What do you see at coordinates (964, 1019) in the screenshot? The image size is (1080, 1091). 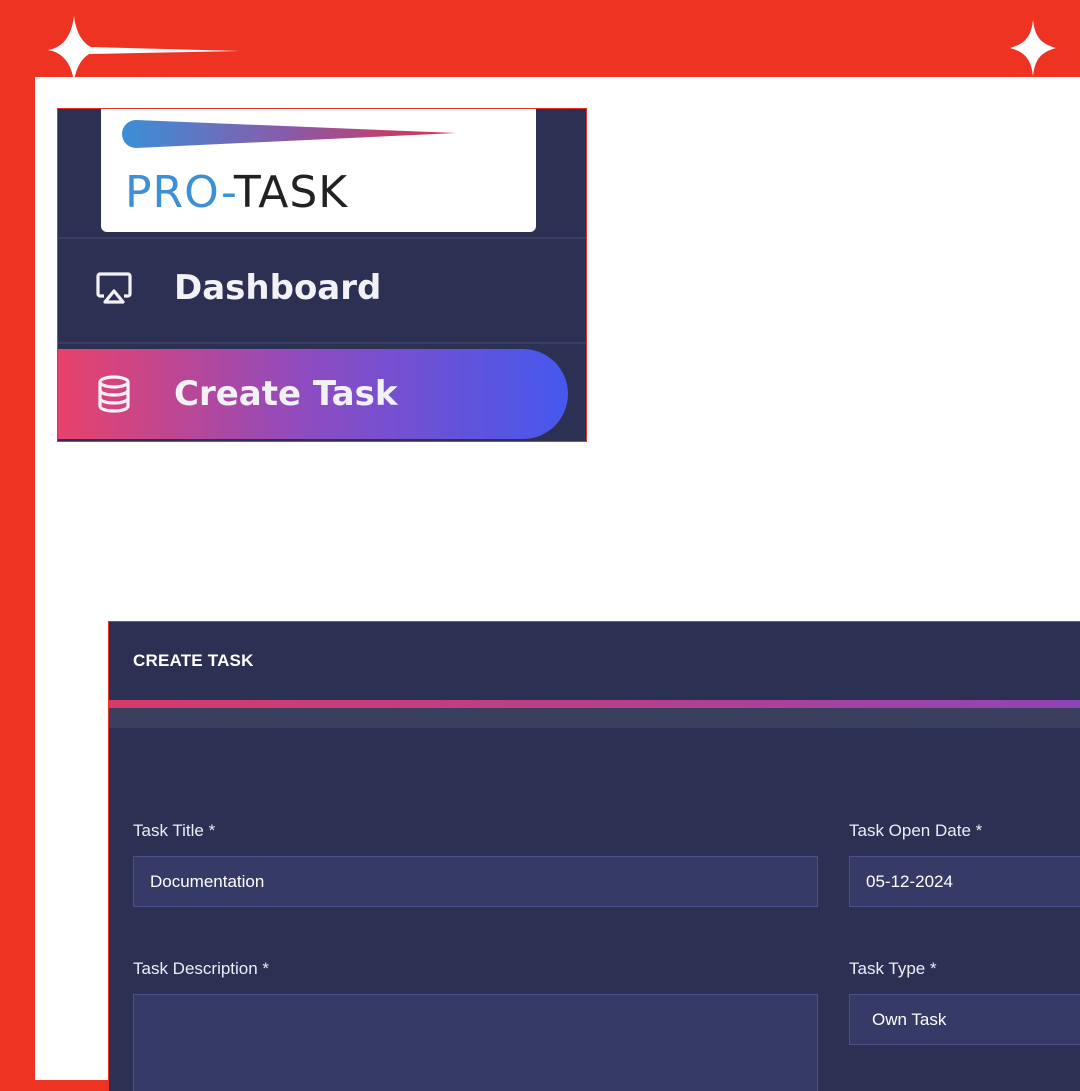 I see `task-type-select: Own Task` at bounding box center [964, 1019].